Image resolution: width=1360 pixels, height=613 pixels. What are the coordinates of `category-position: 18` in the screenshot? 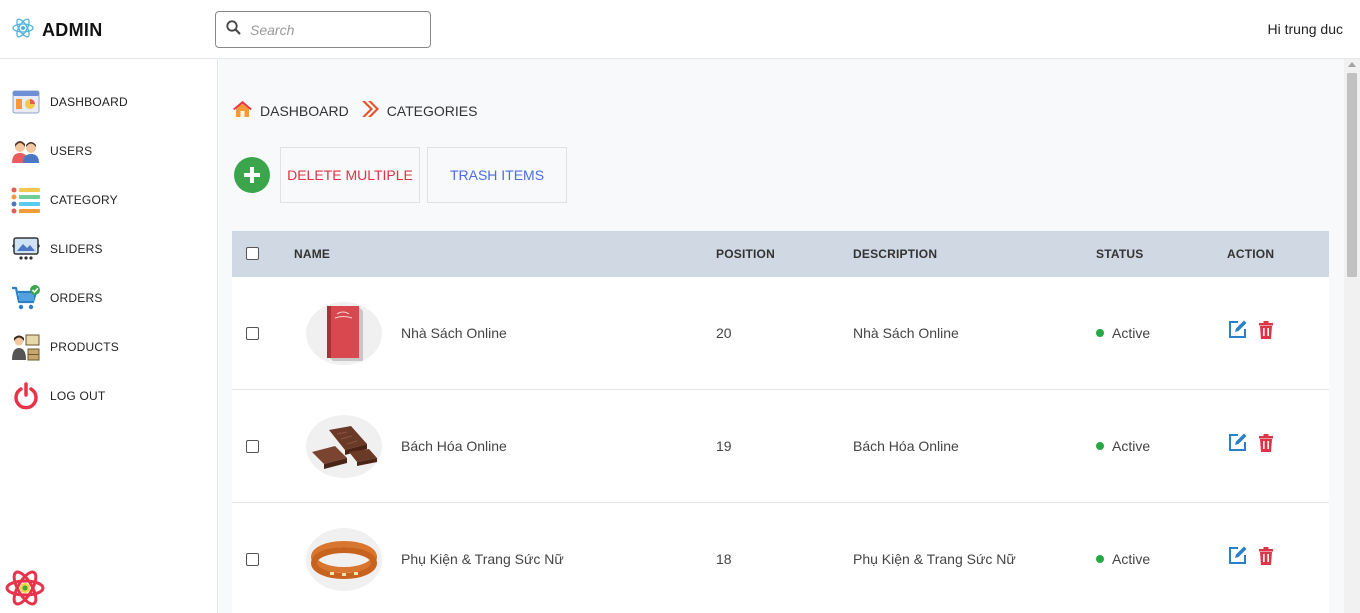 It's located at (724, 559).